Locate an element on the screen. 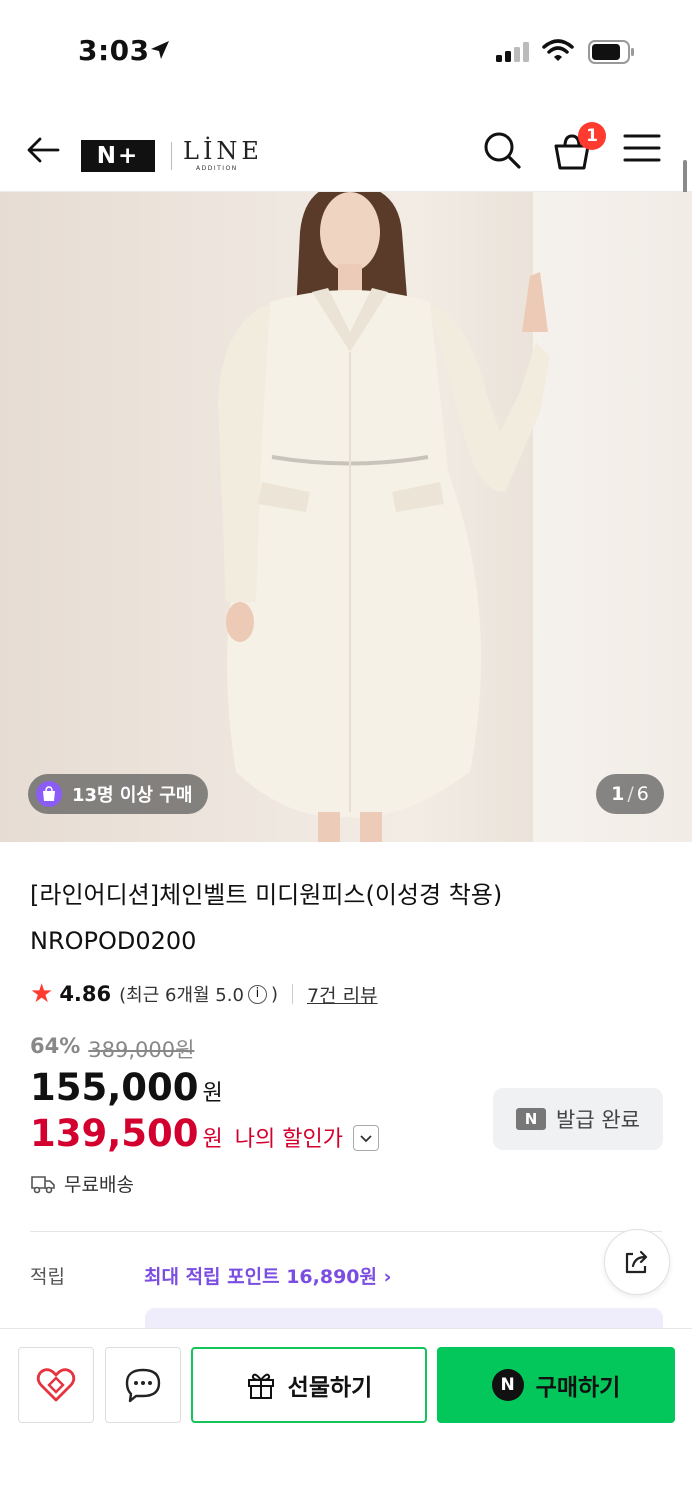 The image size is (692, 1500). image-counter-current: 1 is located at coordinates (618, 794).